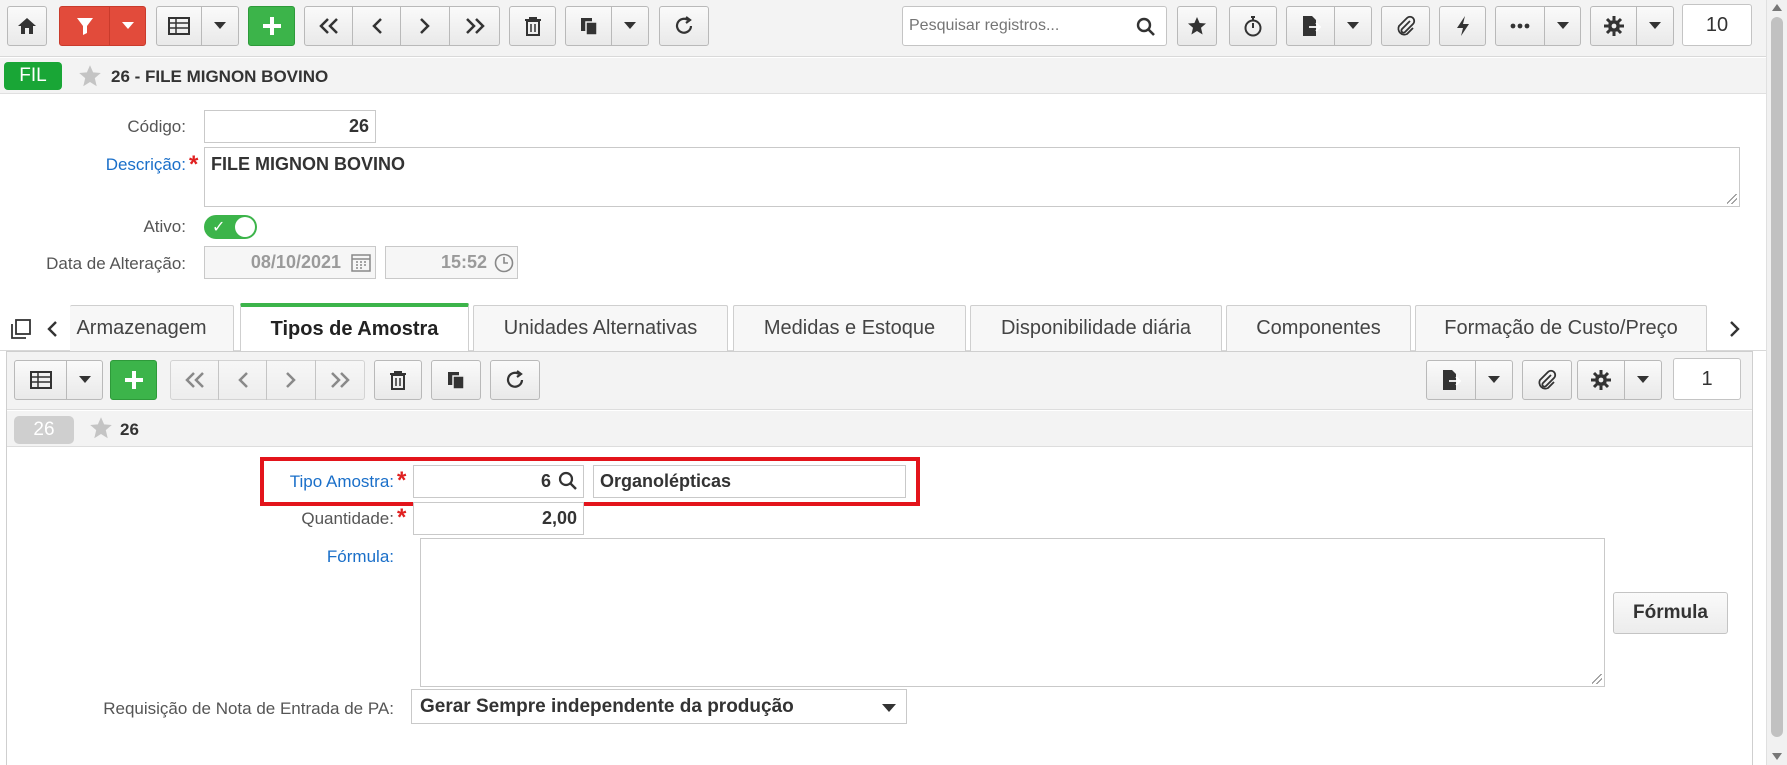 The width and height of the screenshot is (1787, 765). I want to click on tab-tipos-de-amostra: Tipos de Amostra, so click(354, 327).